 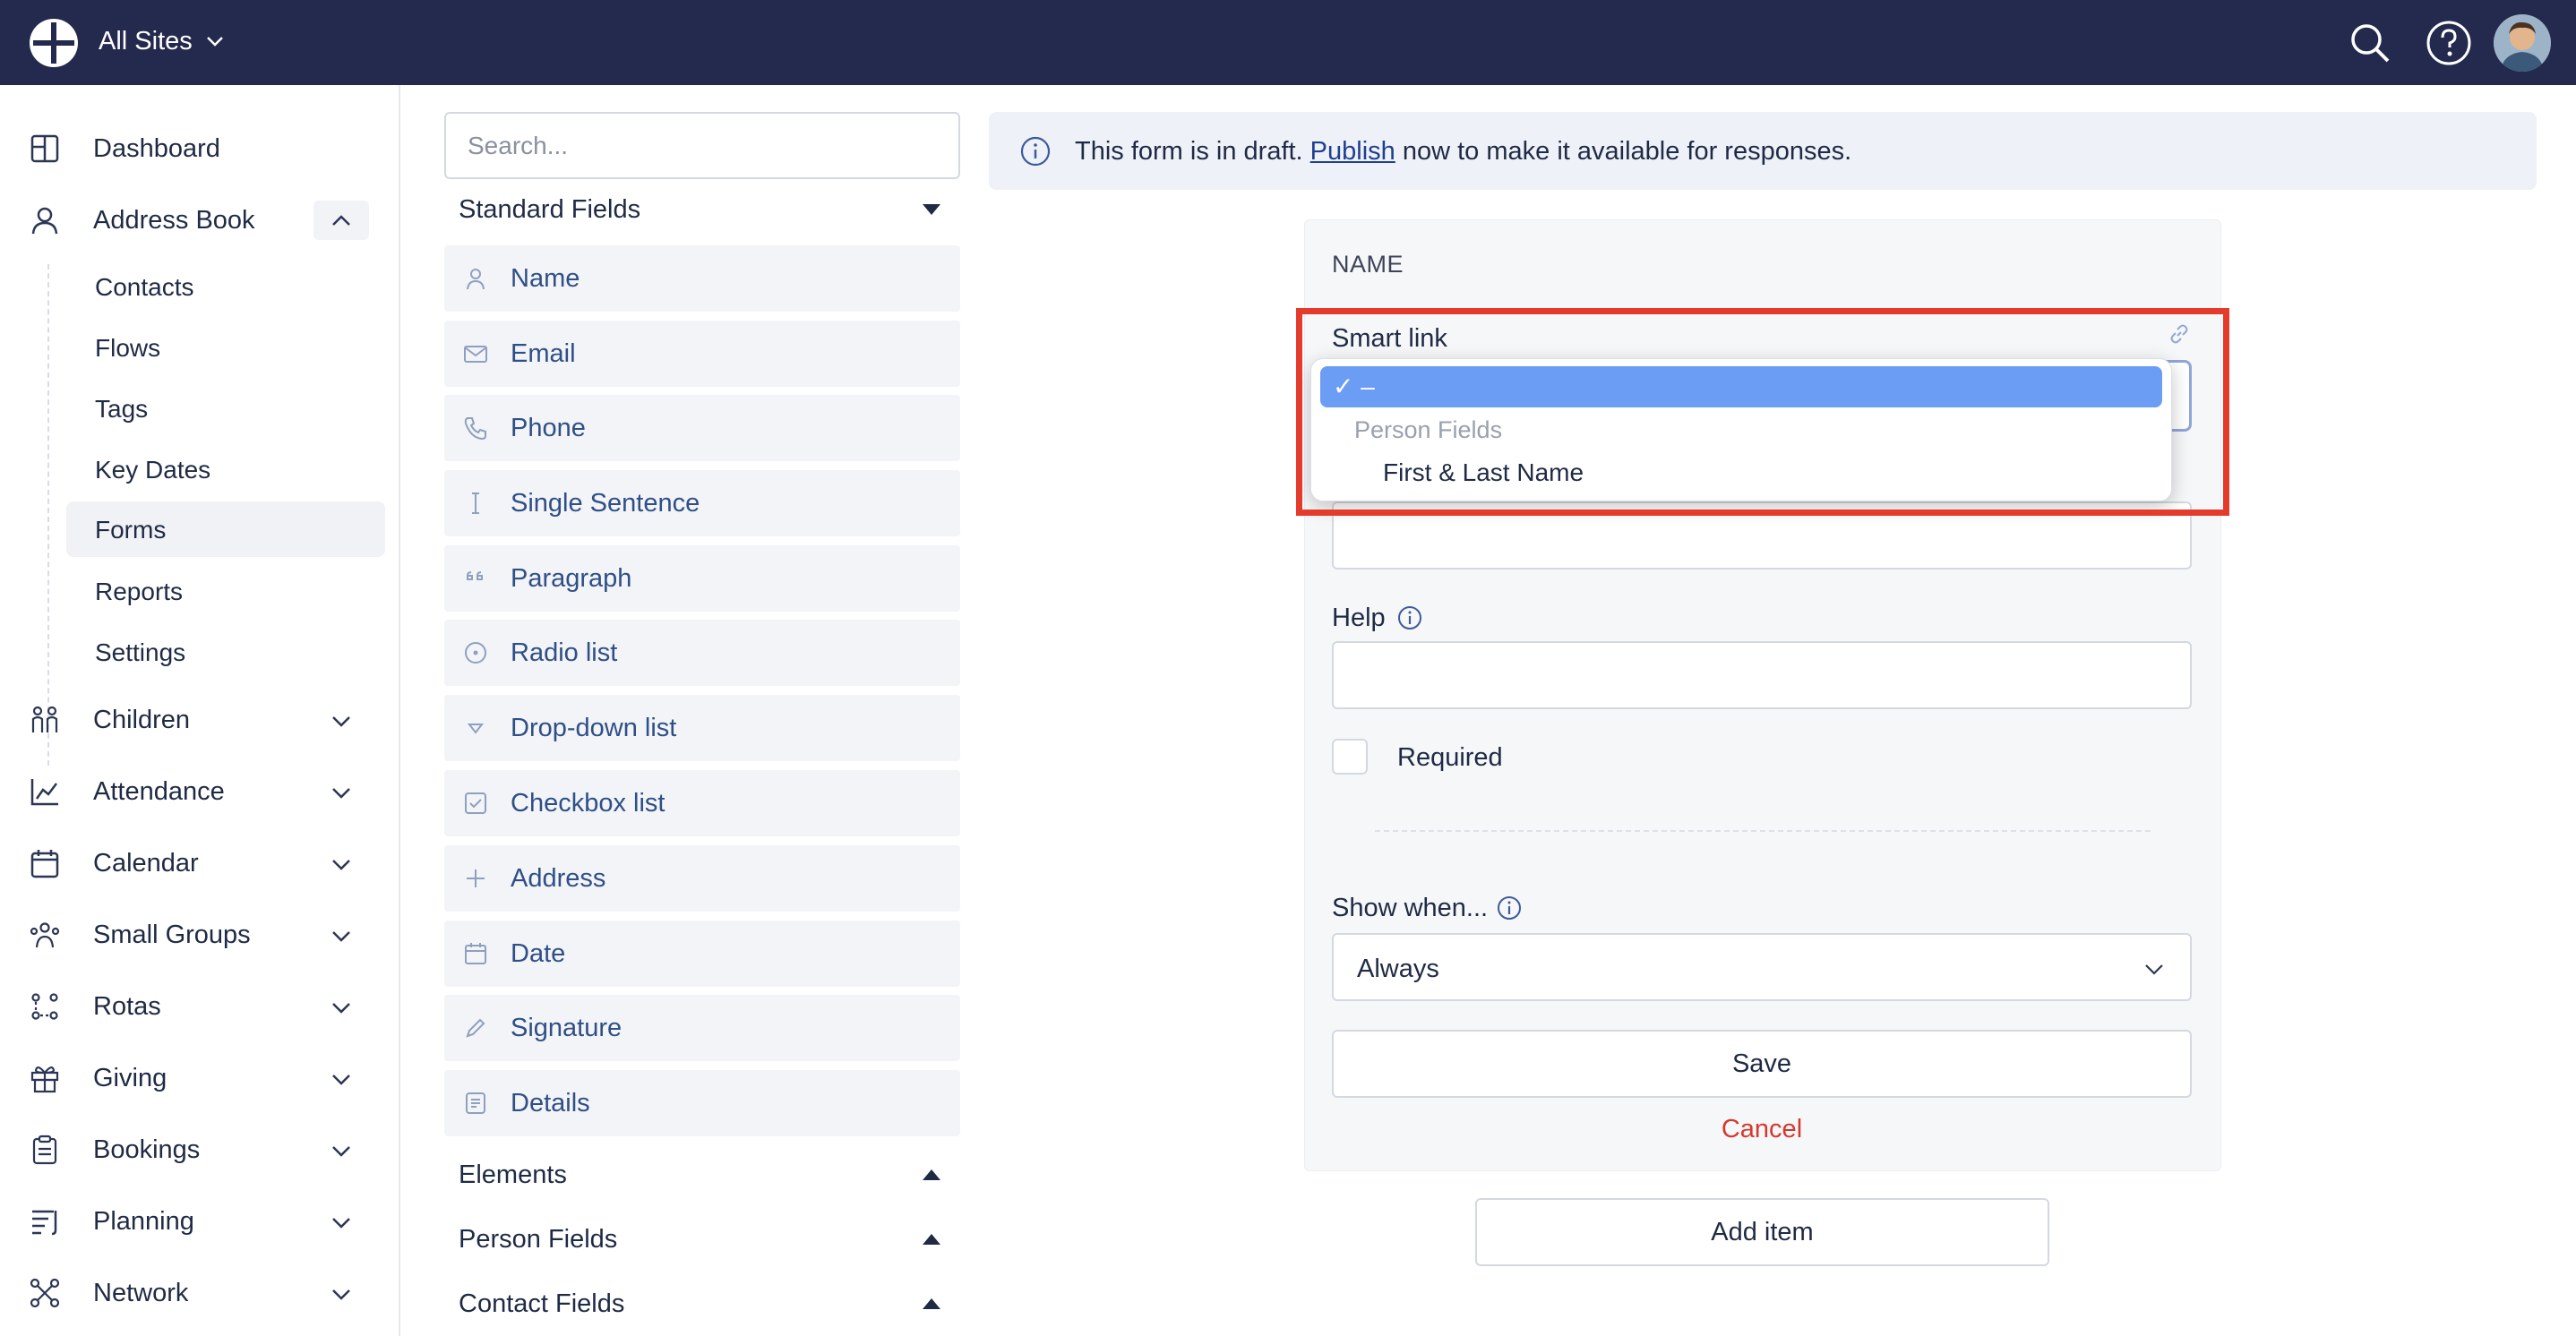 I want to click on publish-link: Publish, so click(x=1352, y=152).